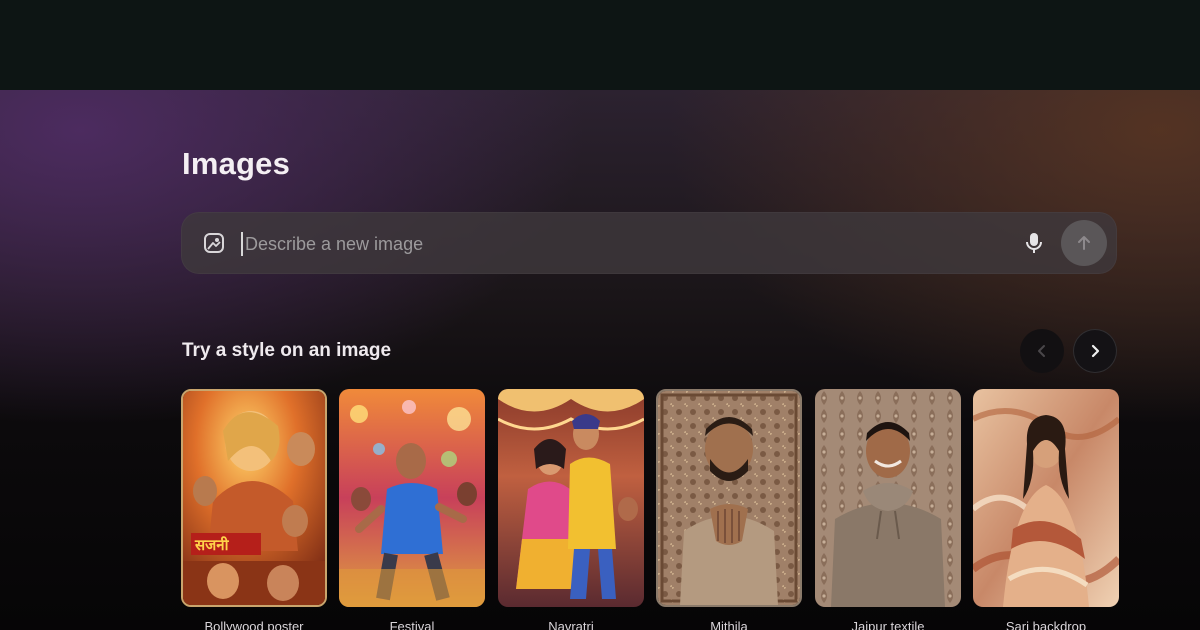 Image resolution: width=1200 pixels, height=630 pixels. I want to click on style-card: सजनी, so click(254, 498).